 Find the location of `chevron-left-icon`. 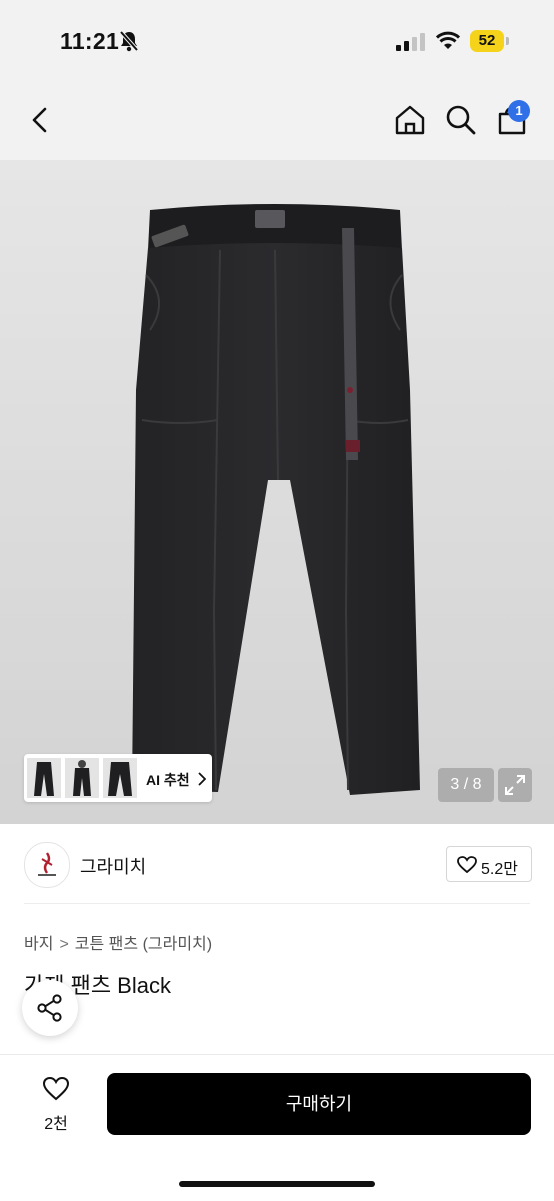

chevron-left-icon is located at coordinates (39, 120).